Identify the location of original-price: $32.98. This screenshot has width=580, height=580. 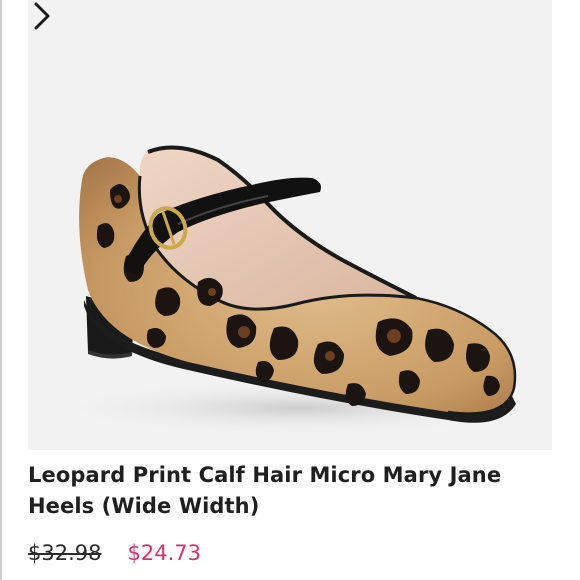
(65, 553).